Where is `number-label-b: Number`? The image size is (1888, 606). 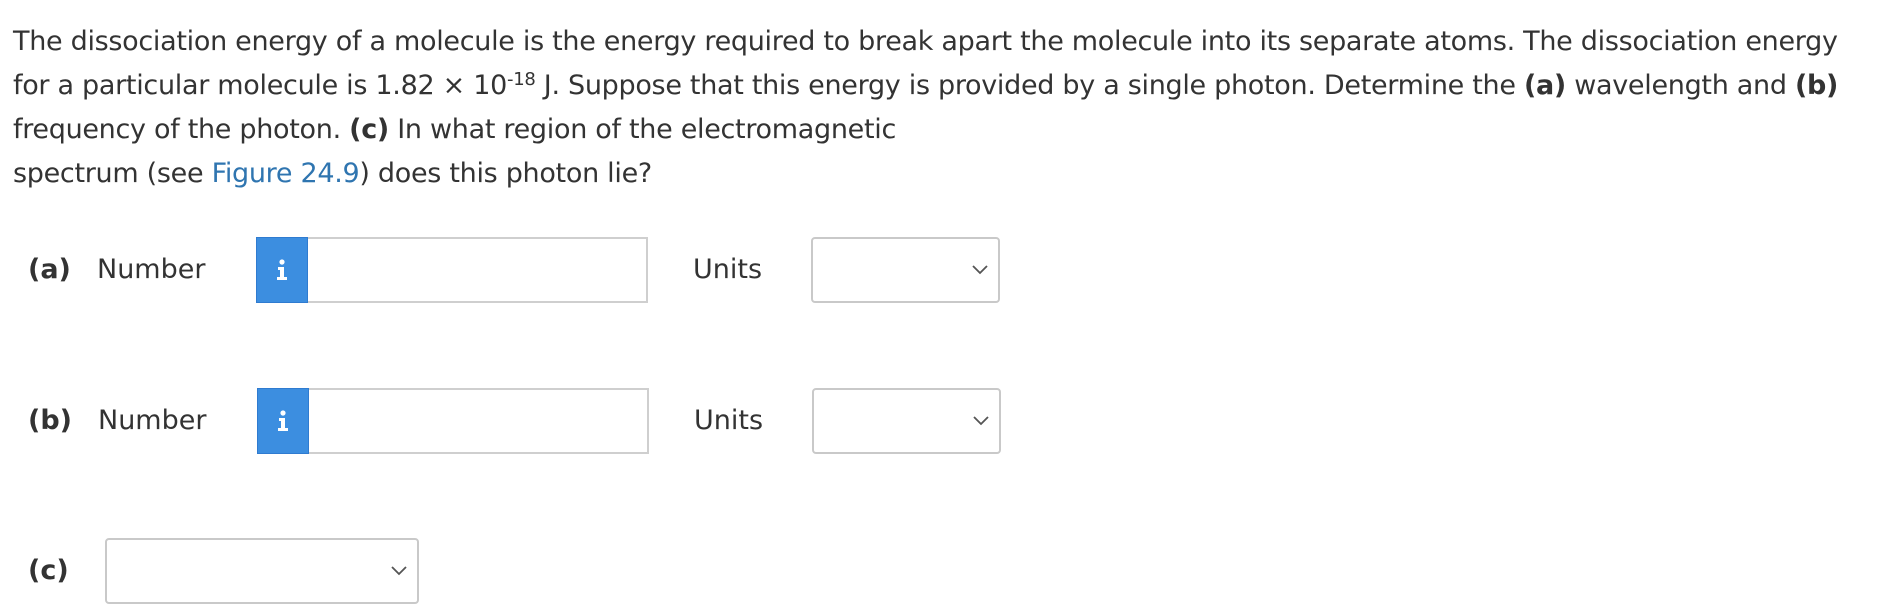
number-label-b: Number is located at coordinates (152, 420).